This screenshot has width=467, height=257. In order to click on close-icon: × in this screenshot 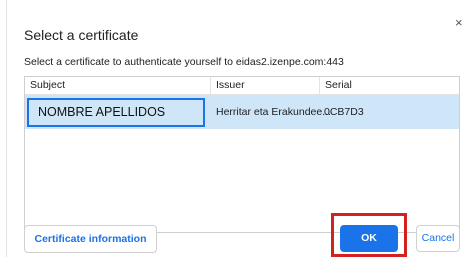, I will do `click(459, 22)`.